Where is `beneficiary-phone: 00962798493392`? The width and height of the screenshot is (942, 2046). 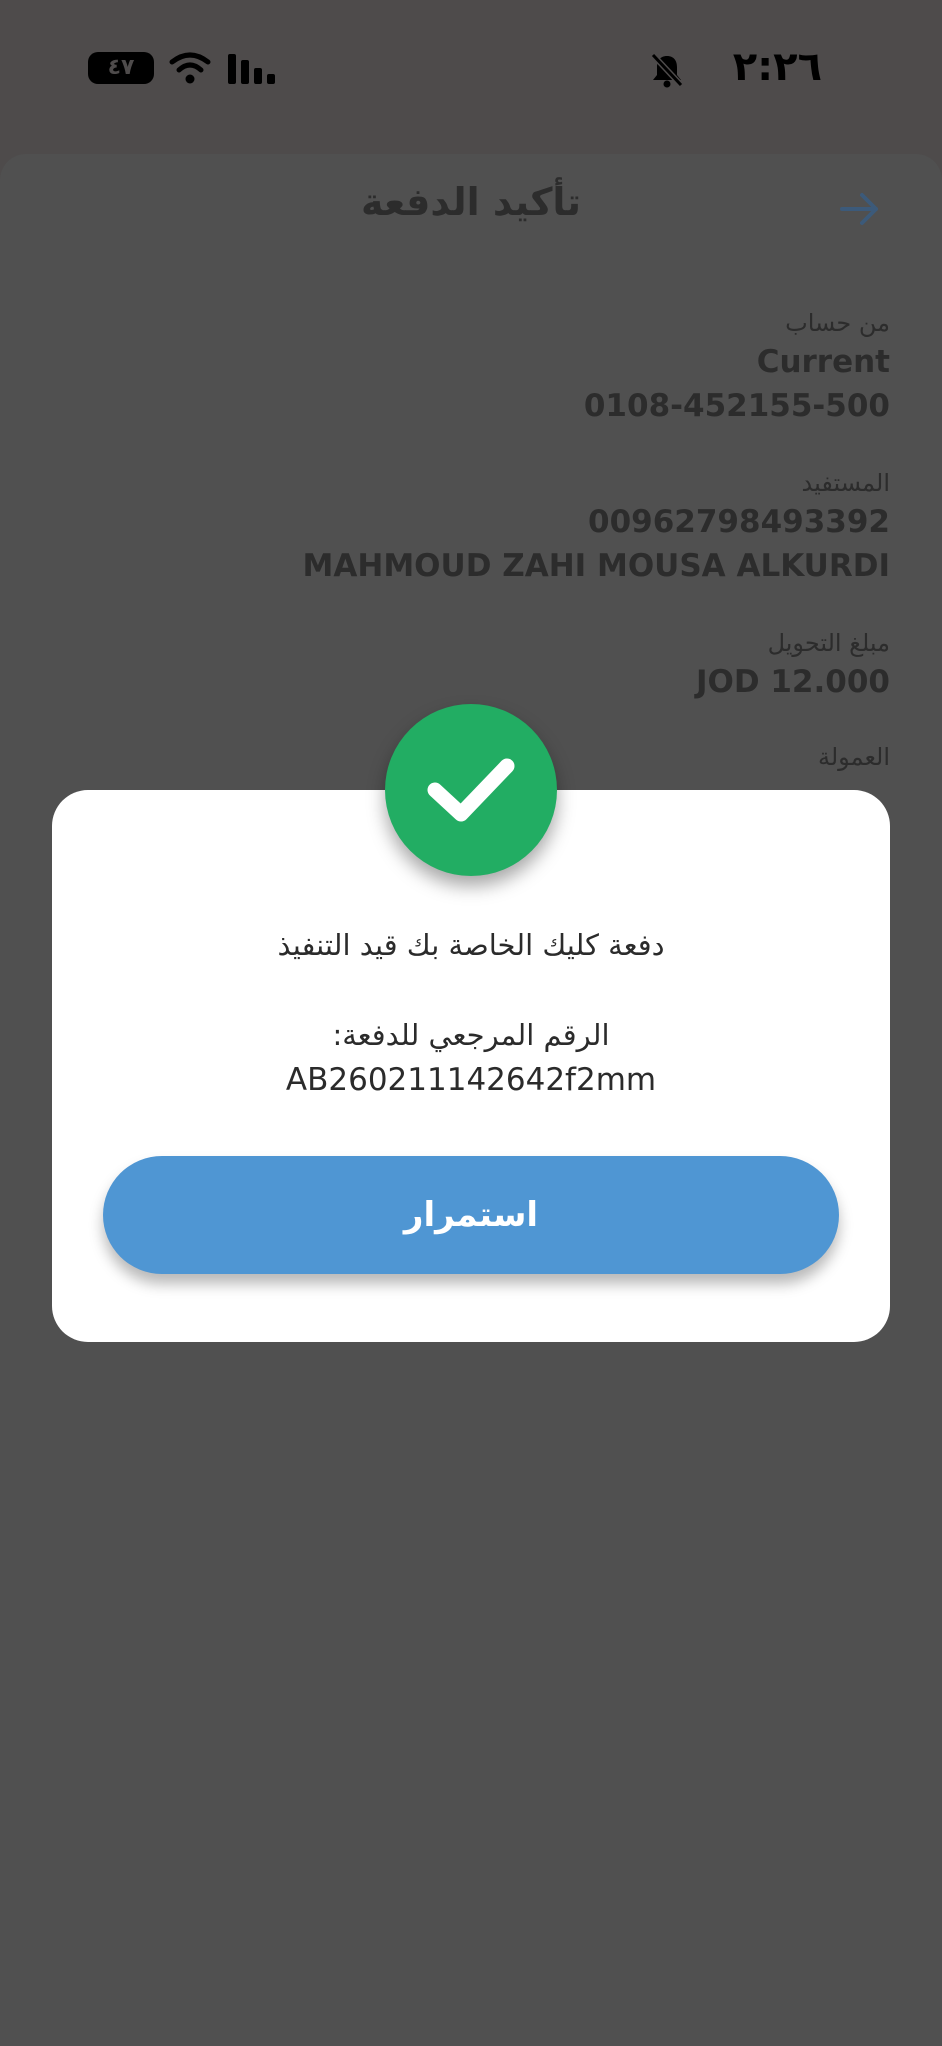 beneficiary-phone: 00962798493392 is located at coordinates (739, 522).